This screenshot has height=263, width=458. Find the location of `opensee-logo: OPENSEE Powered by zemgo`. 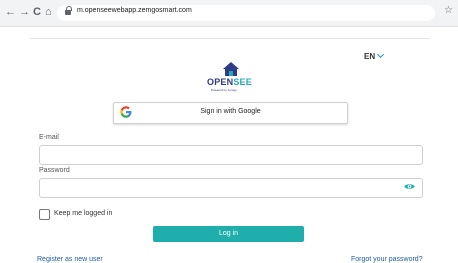

opensee-logo: OPENSEE Powered by zemgo is located at coordinates (230, 78).